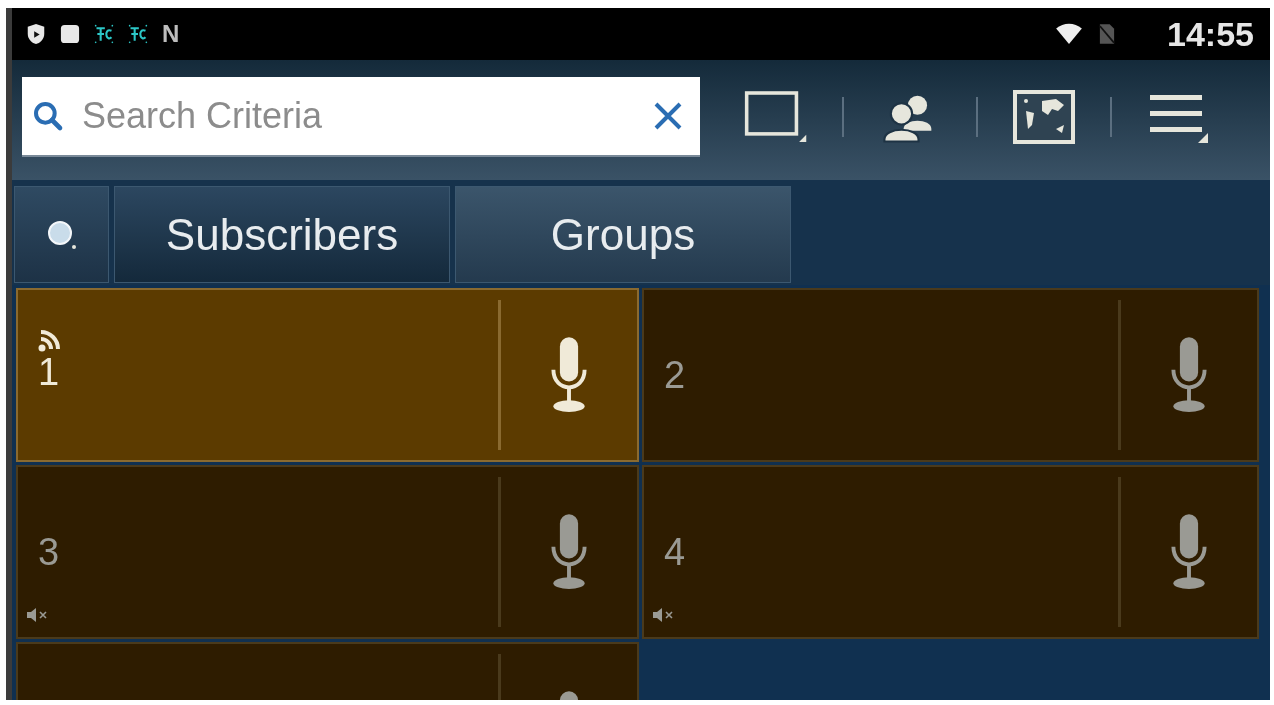 The height and width of the screenshot is (705, 1274). What do you see at coordinates (623, 234) in the screenshot?
I see `tab: Groups` at bounding box center [623, 234].